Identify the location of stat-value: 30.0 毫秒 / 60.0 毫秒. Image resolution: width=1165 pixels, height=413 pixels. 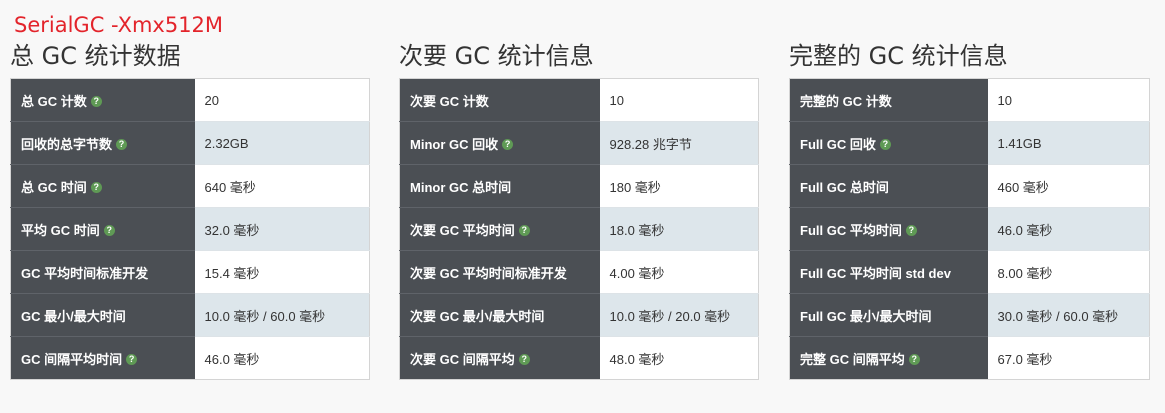
(1068, 315).